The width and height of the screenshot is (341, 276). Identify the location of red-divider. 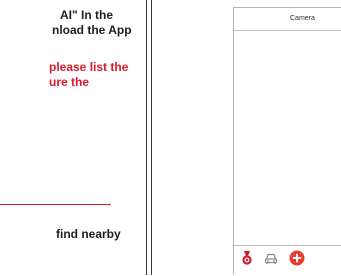
(55, 204).